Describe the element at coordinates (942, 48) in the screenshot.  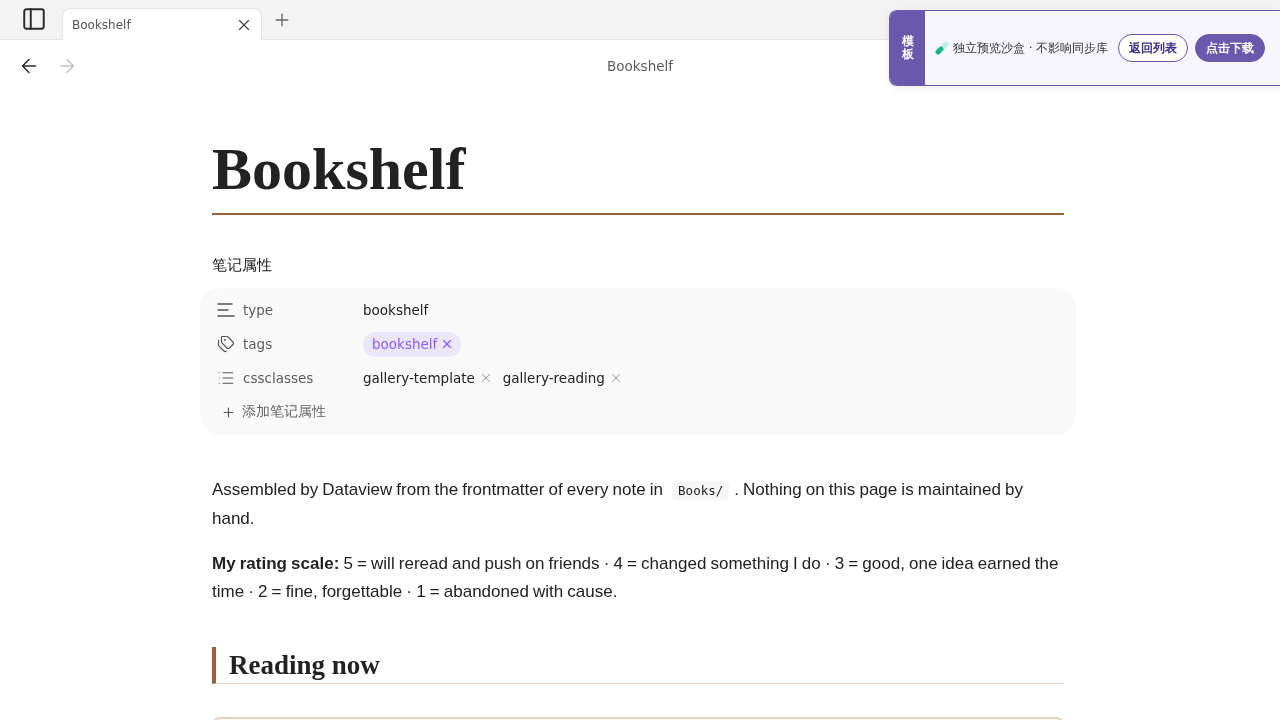
I see `test-tube-icon` at that location.